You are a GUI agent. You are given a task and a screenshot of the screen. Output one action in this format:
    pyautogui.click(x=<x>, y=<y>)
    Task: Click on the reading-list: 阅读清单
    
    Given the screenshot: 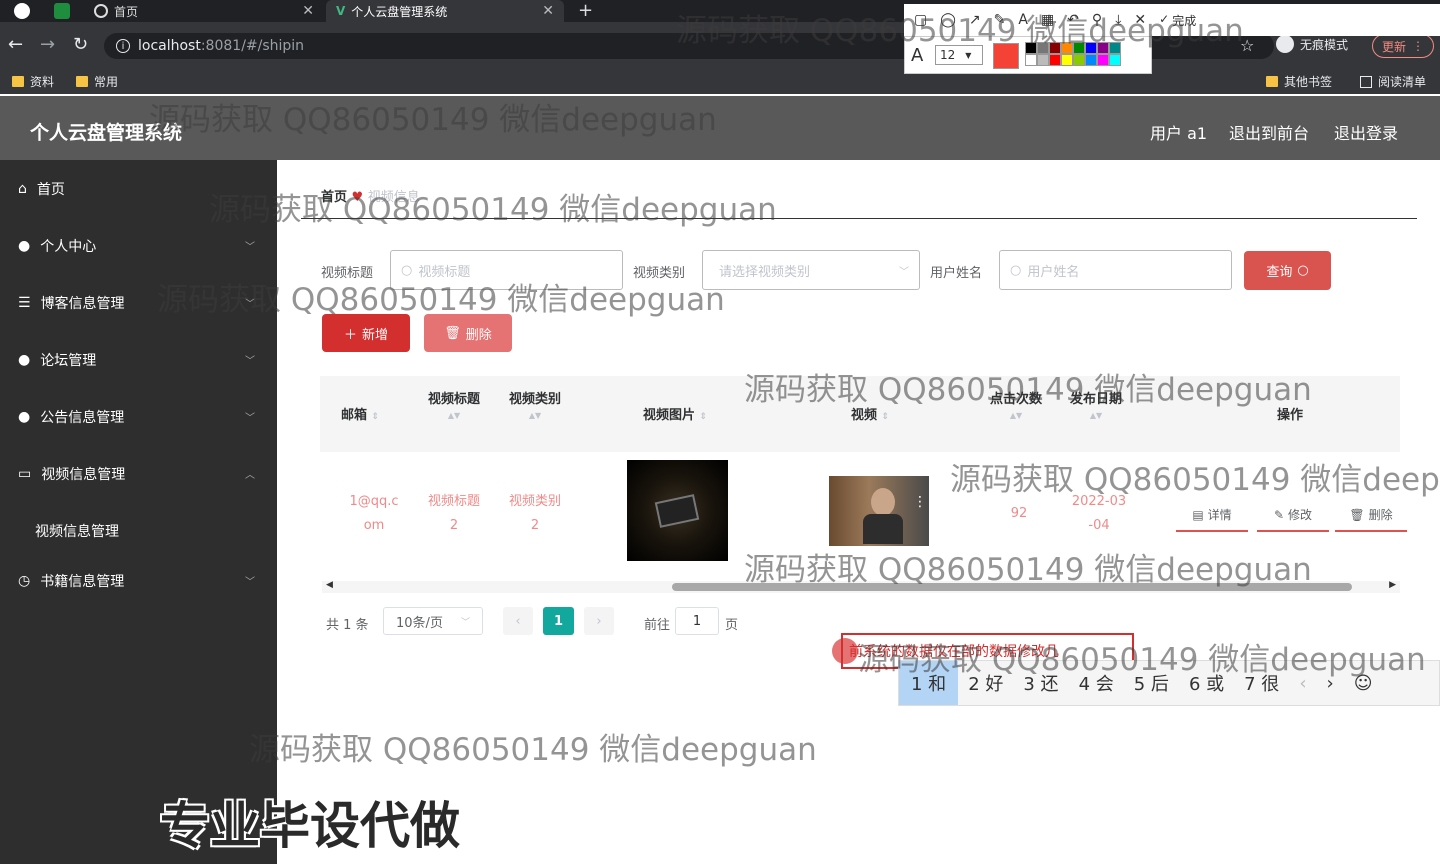 What is the action you would take?
    pyautogui.click(x=1393, y=81)
    